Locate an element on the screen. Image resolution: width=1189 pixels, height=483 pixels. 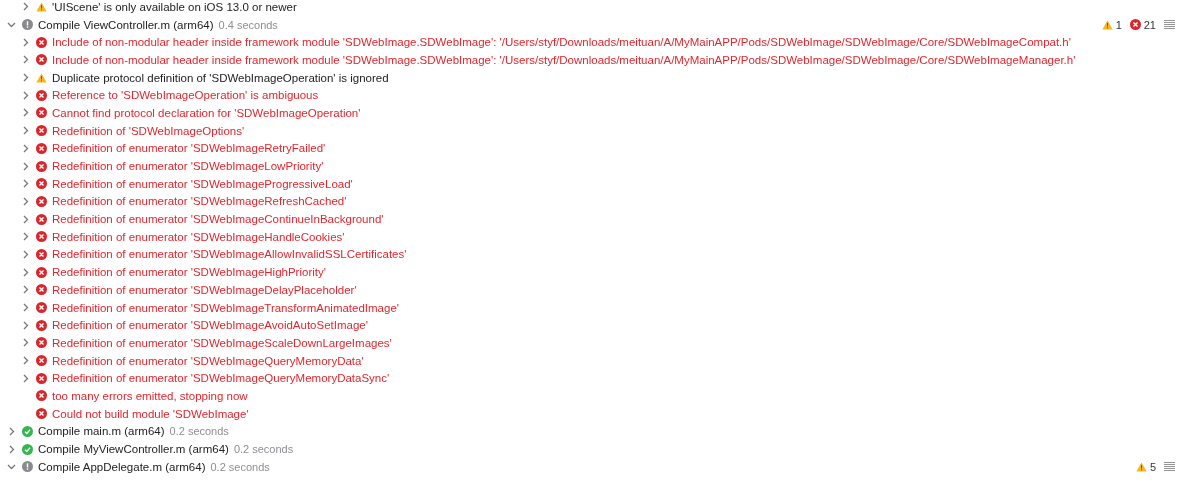
issue-message: Redefinition of enumerator 'SDWebImageTransformAnimatedImage' is located at coordinates (225, 307).